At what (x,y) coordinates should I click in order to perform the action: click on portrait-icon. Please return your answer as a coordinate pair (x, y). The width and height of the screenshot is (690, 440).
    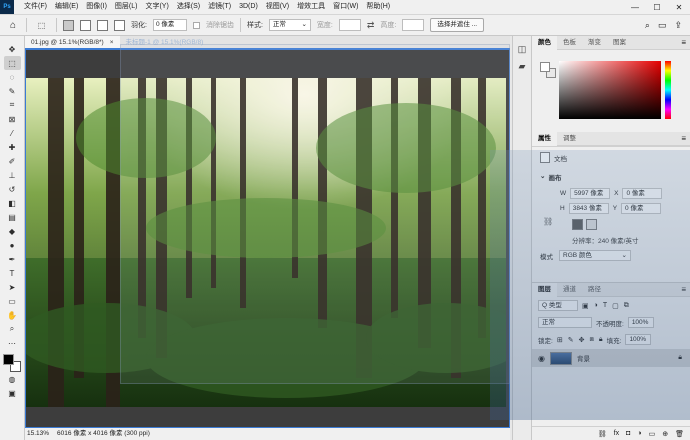
    Looking at the image, I should click on (577, 224).